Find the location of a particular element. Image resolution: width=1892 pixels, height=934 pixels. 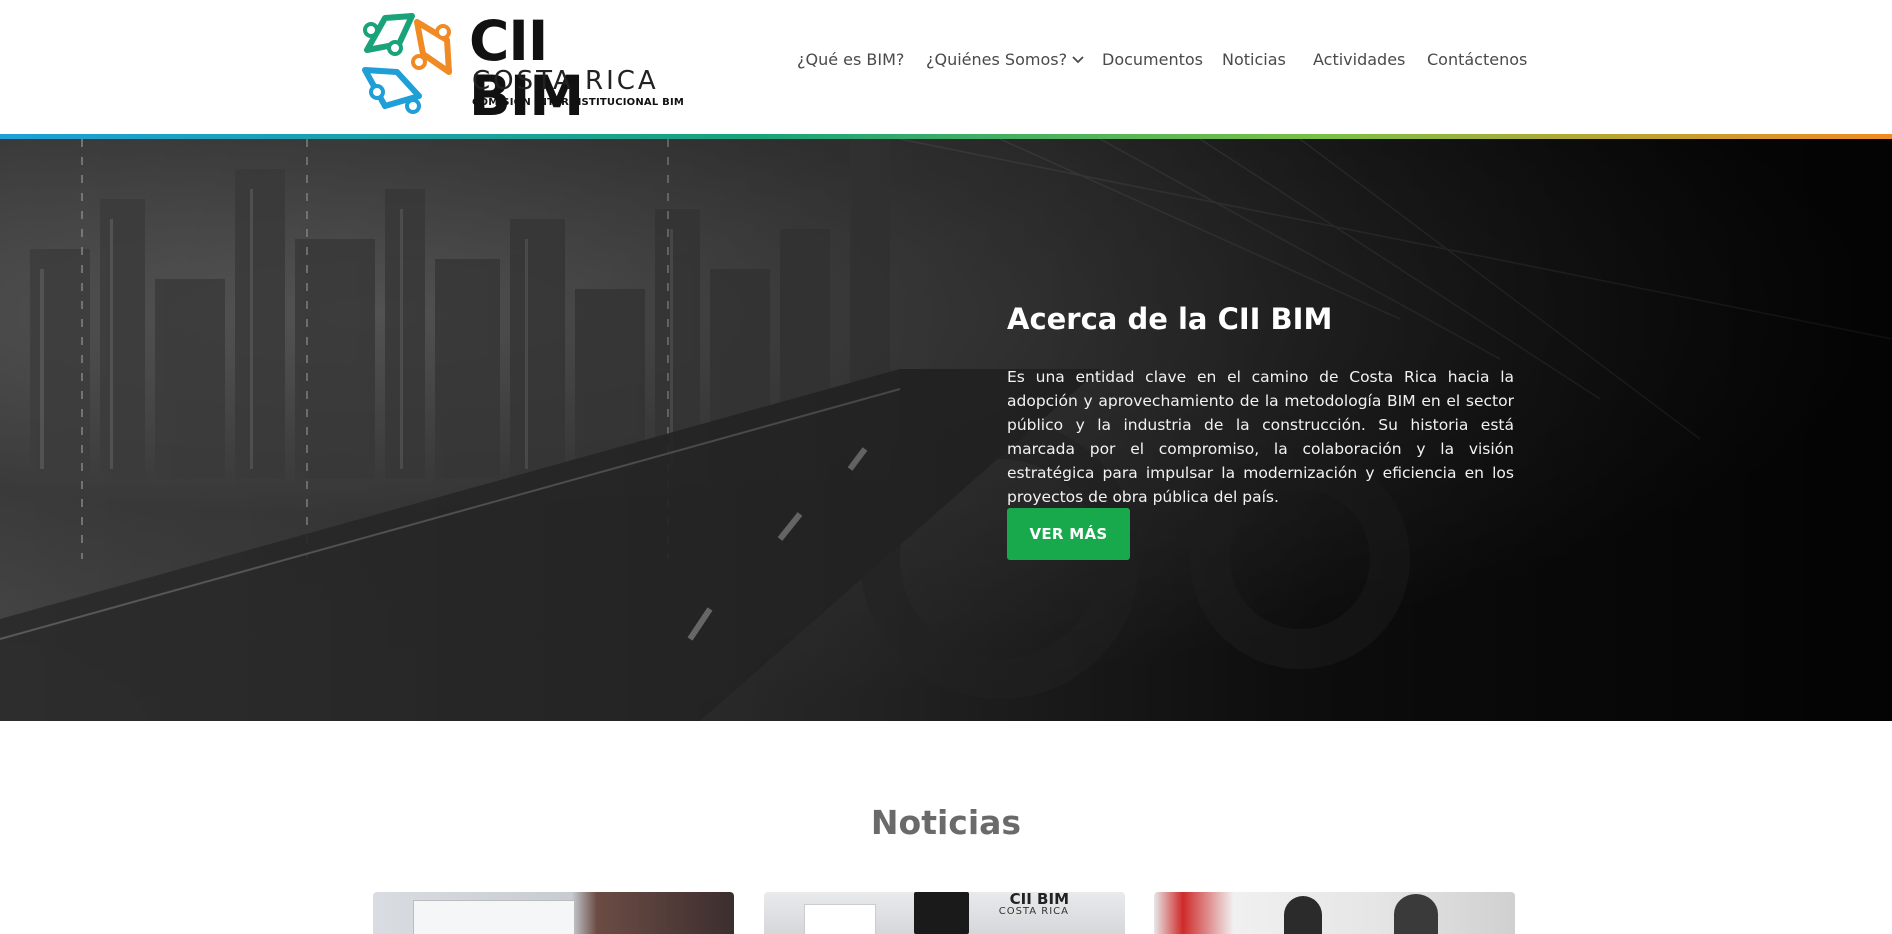

nav-item-contactenos: Contáctenos is located at coordinates (1477, 59).